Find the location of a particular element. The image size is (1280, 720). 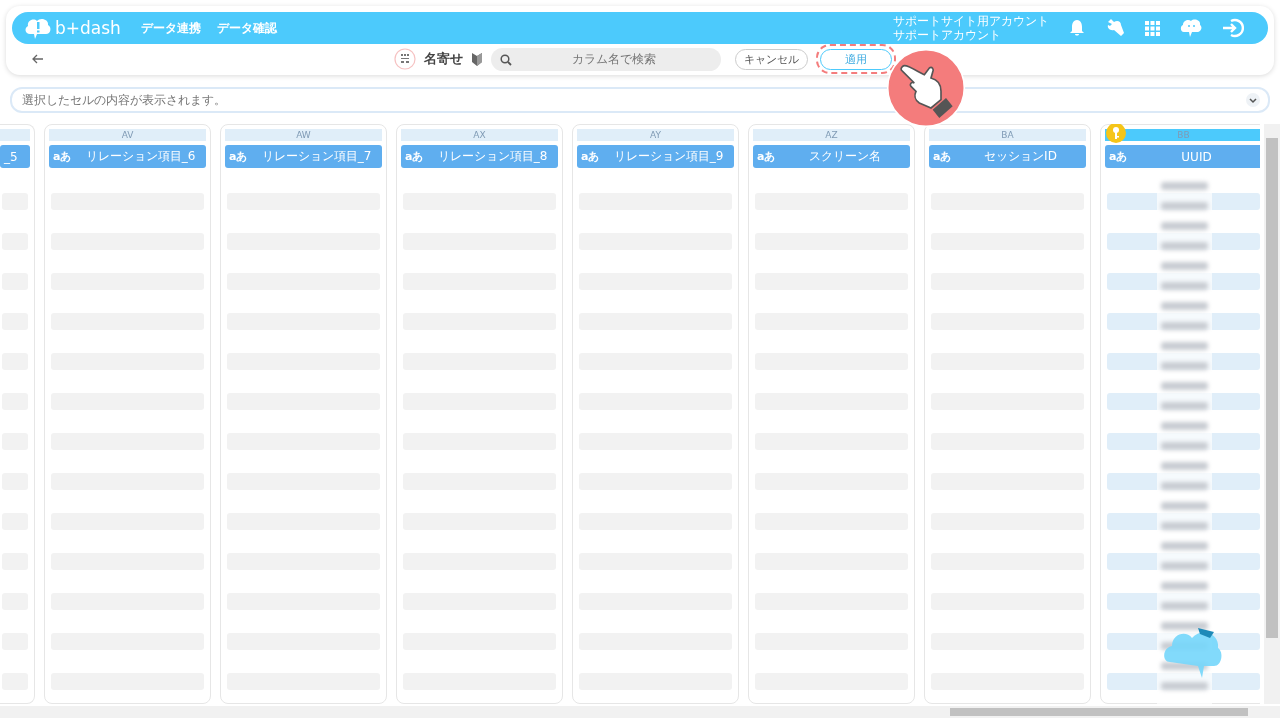

column-letter: AY is located at coordinates (655, 135).